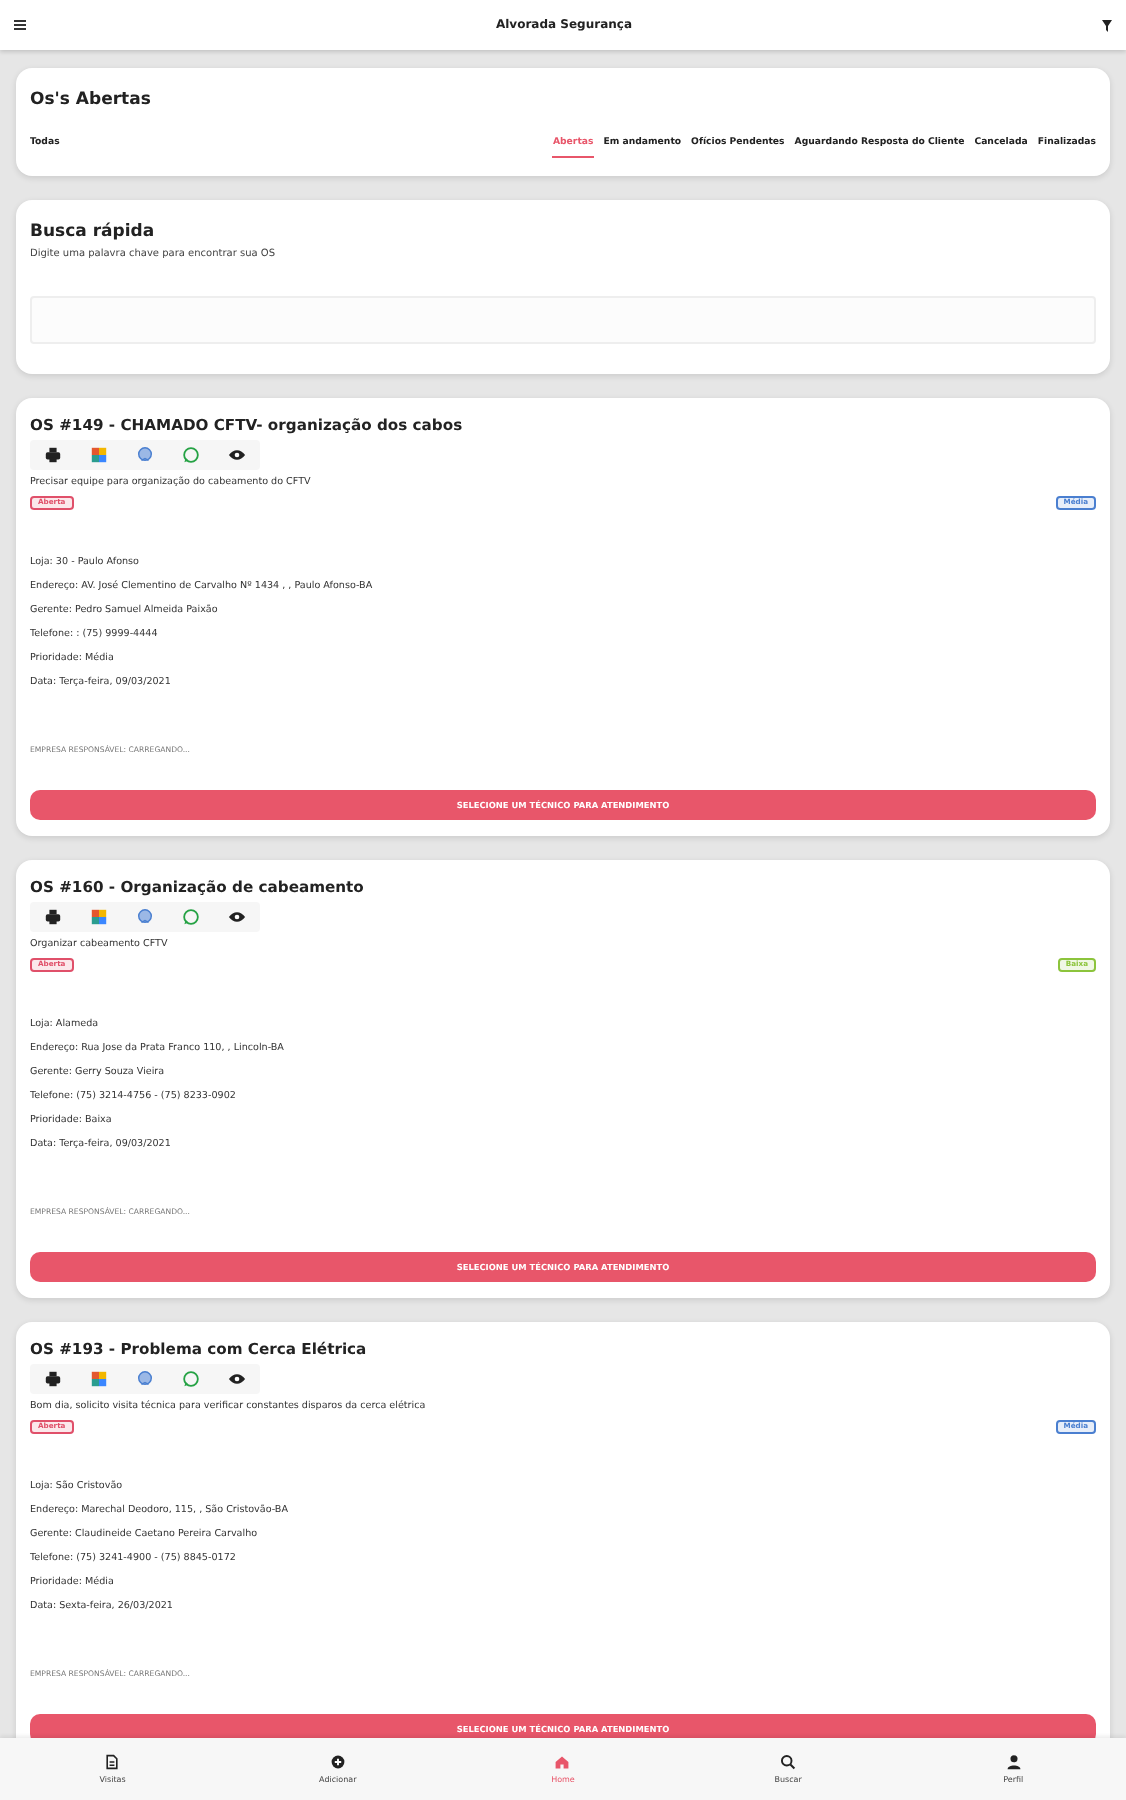  What do you see at coordinates (337, 1762) in the screenshot?
I see `add-nav-icon` at bounding box center [337, 1762].